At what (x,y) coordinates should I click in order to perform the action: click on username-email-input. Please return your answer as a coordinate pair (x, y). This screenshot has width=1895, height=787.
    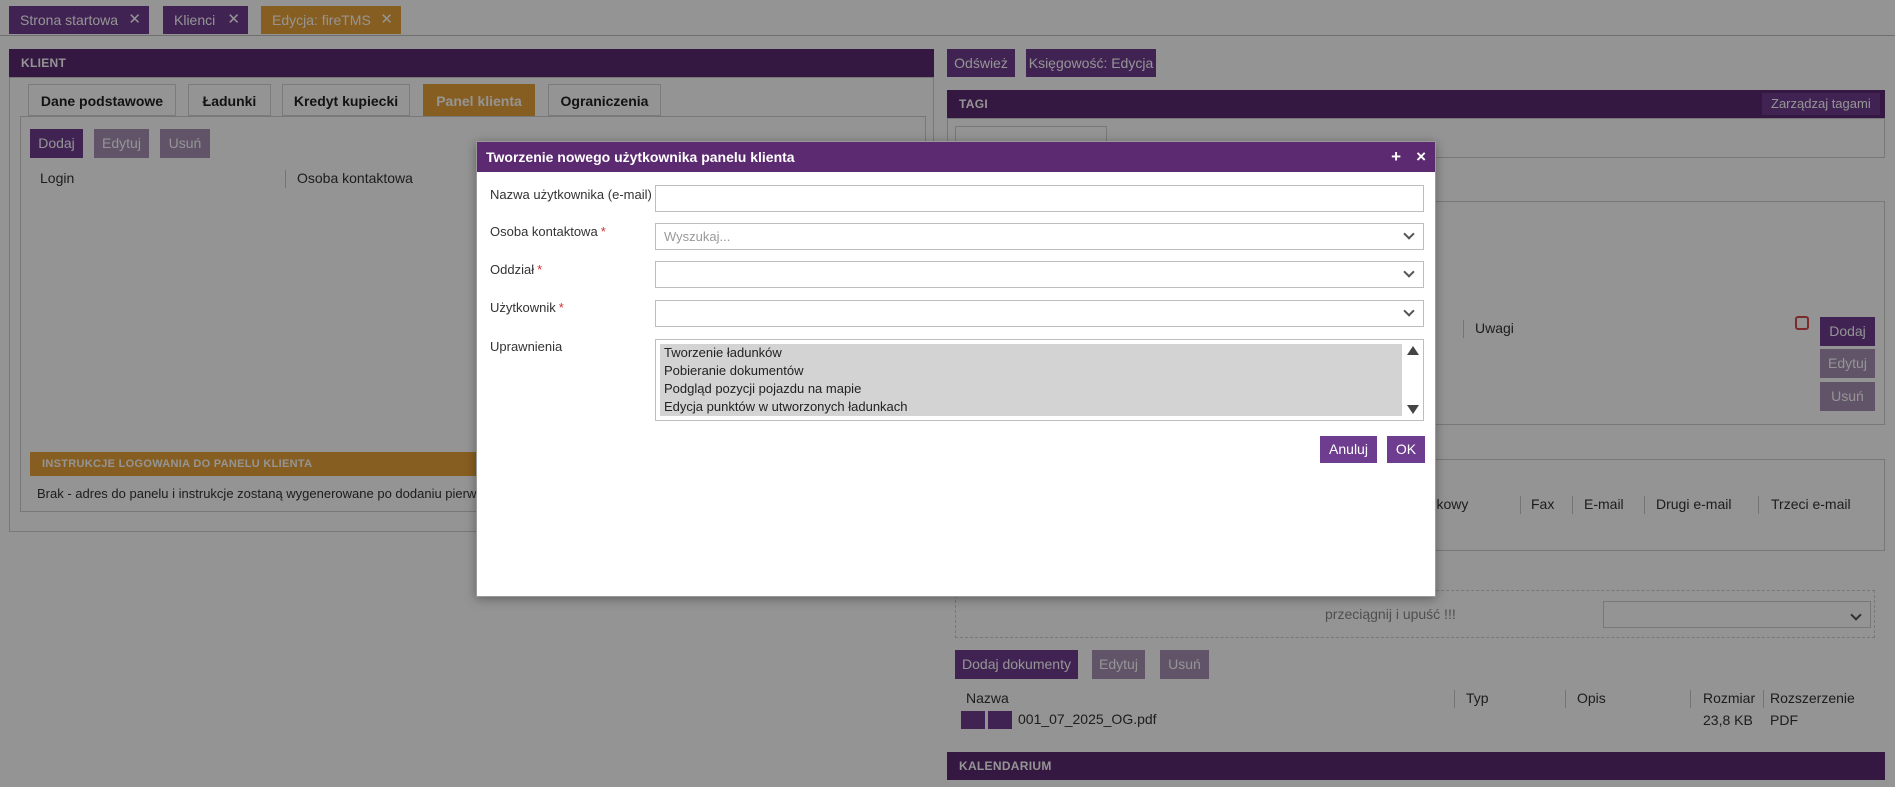
    Looking at the image, I should click on (1039, 198).